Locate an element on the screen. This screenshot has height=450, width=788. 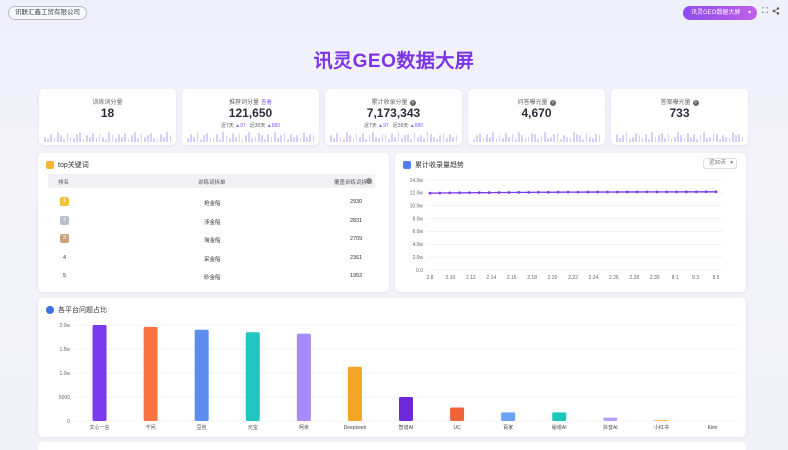
table-row: 3 淘金船 2709 is located at coordinates (211, 239).